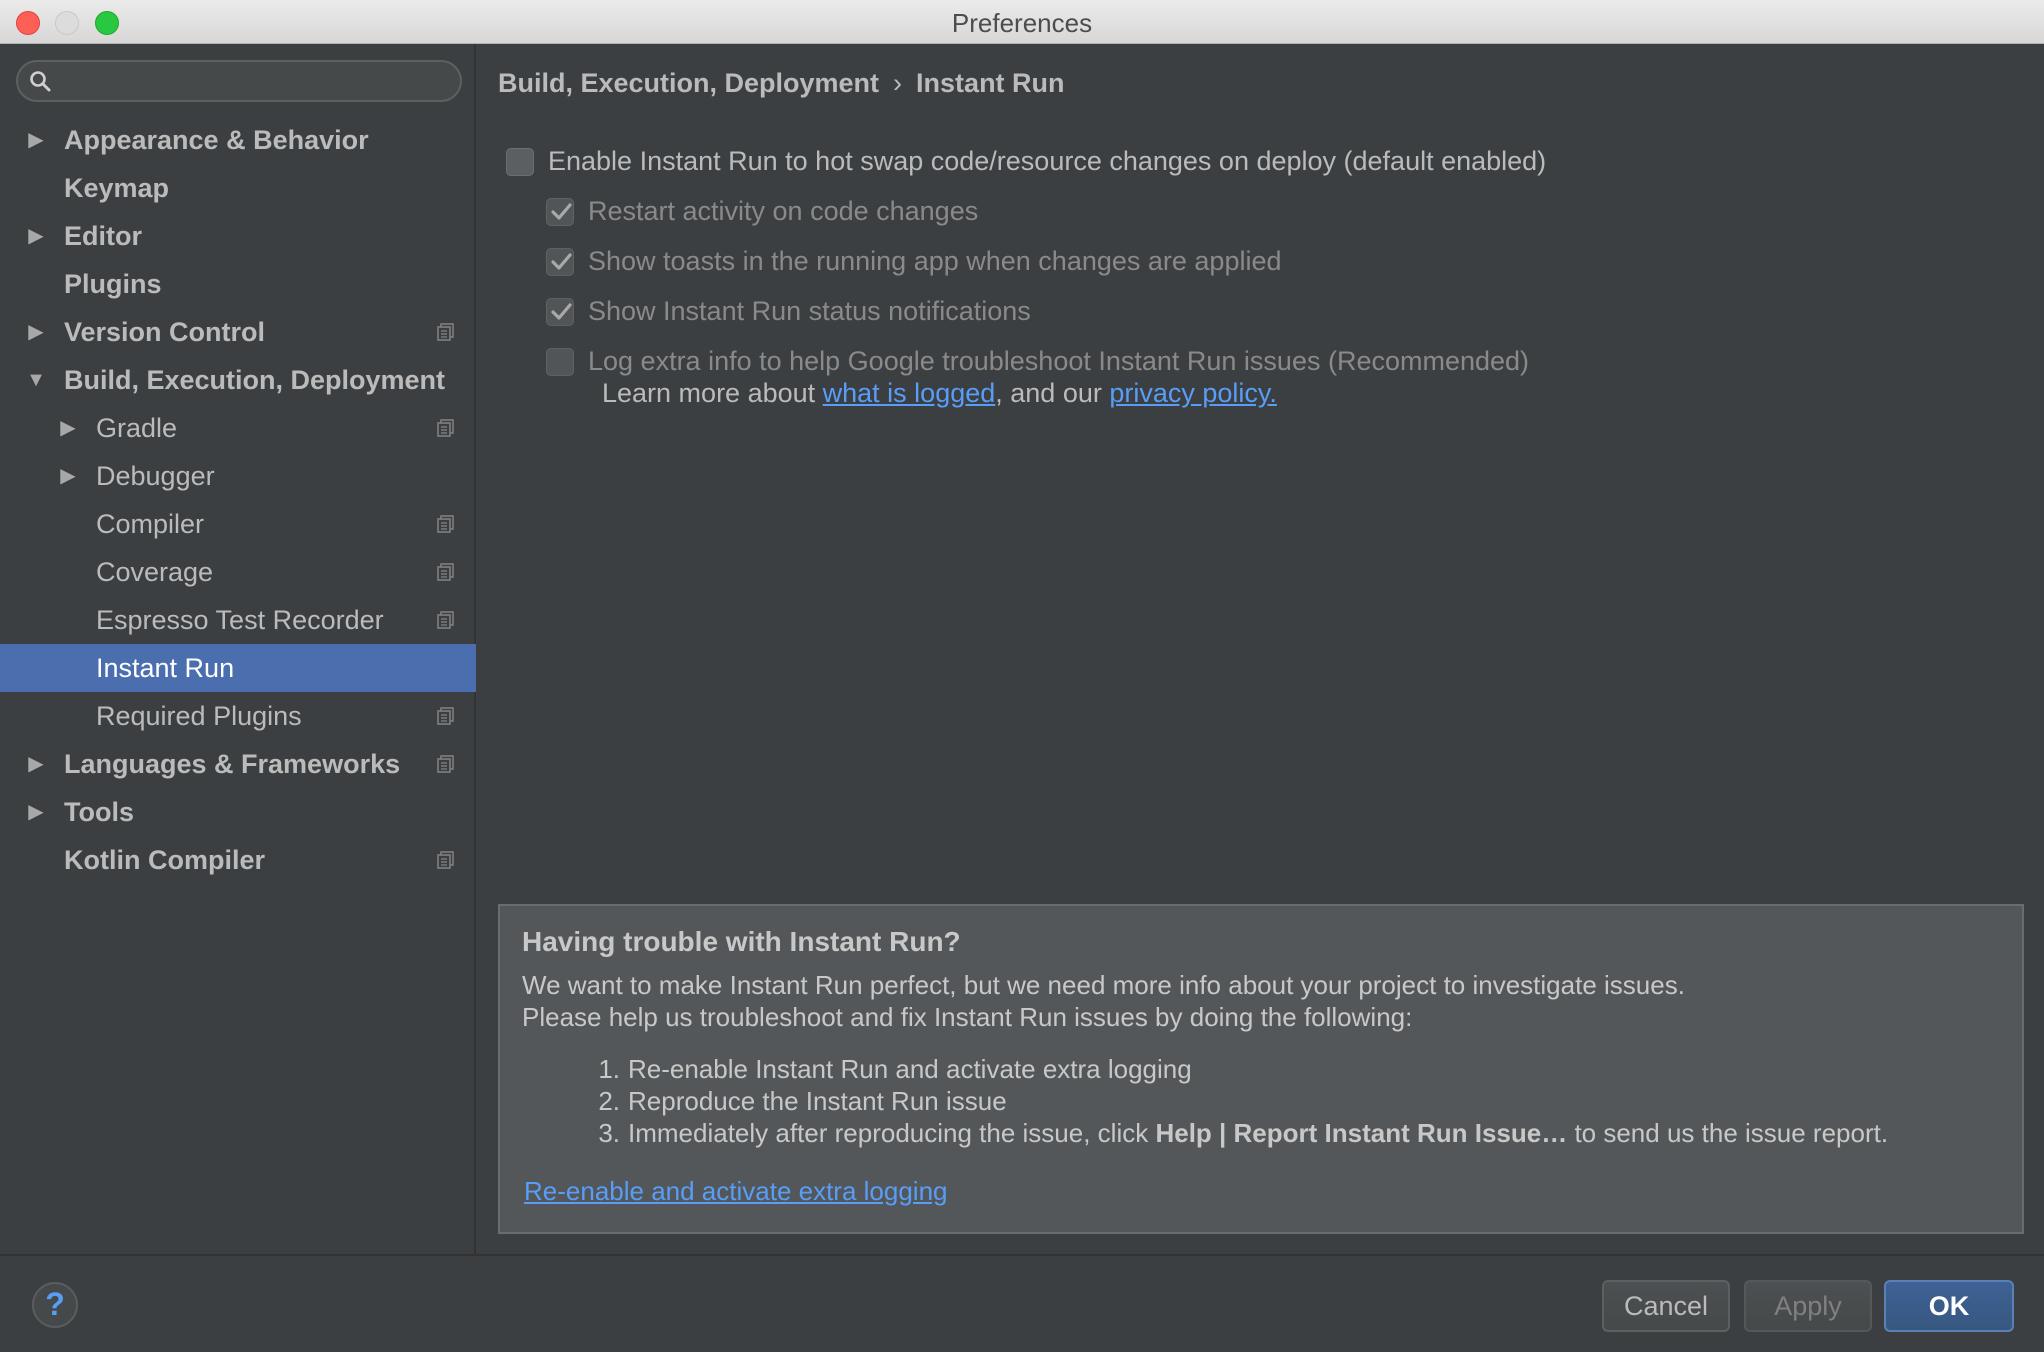  What do you see at coordinates (238, 284) in the screenshot?
I see `sidebar-item-plugins: Plugins` at bounding box center [238, 284].